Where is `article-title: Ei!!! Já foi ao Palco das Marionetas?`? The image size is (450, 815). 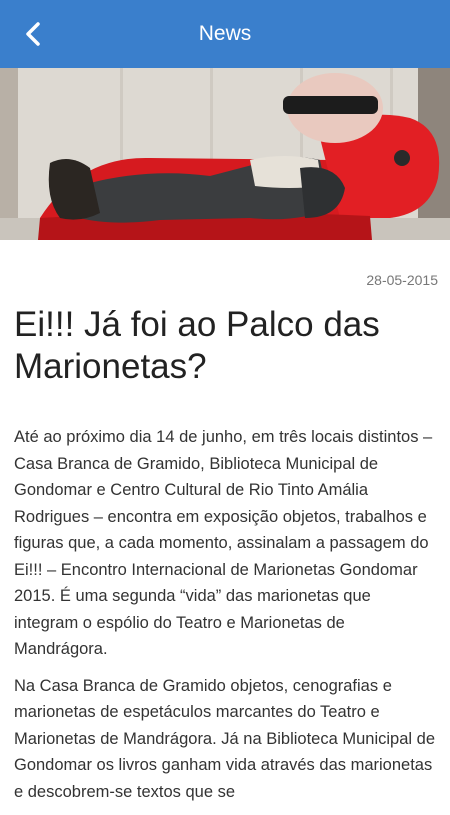
article-title: Ei!!! Já foi ao Palco das Marionetas? is located at coordinates (197, 345).